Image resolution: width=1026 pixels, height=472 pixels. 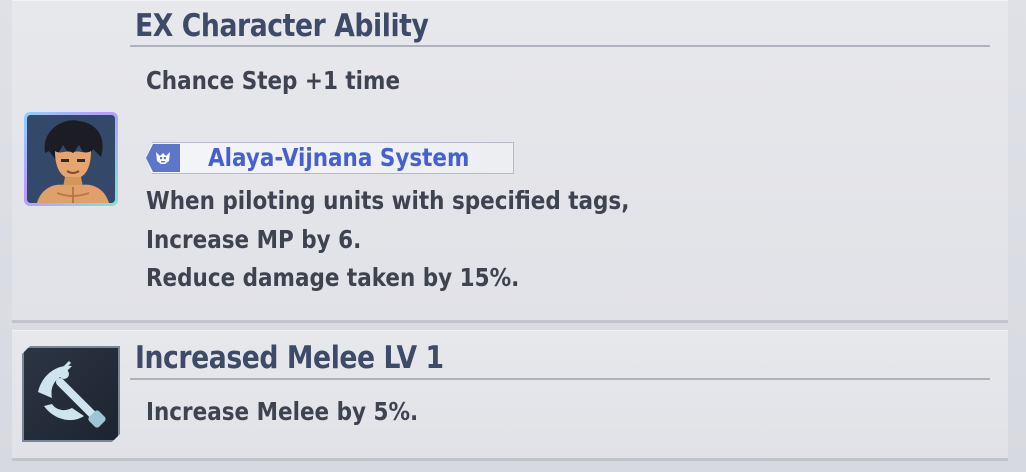 What do you see at coordinates (388, 200) in the screenshot?
I see `effect-line-1: When piloting units with specified tags,` at bounding box center [388, 200].